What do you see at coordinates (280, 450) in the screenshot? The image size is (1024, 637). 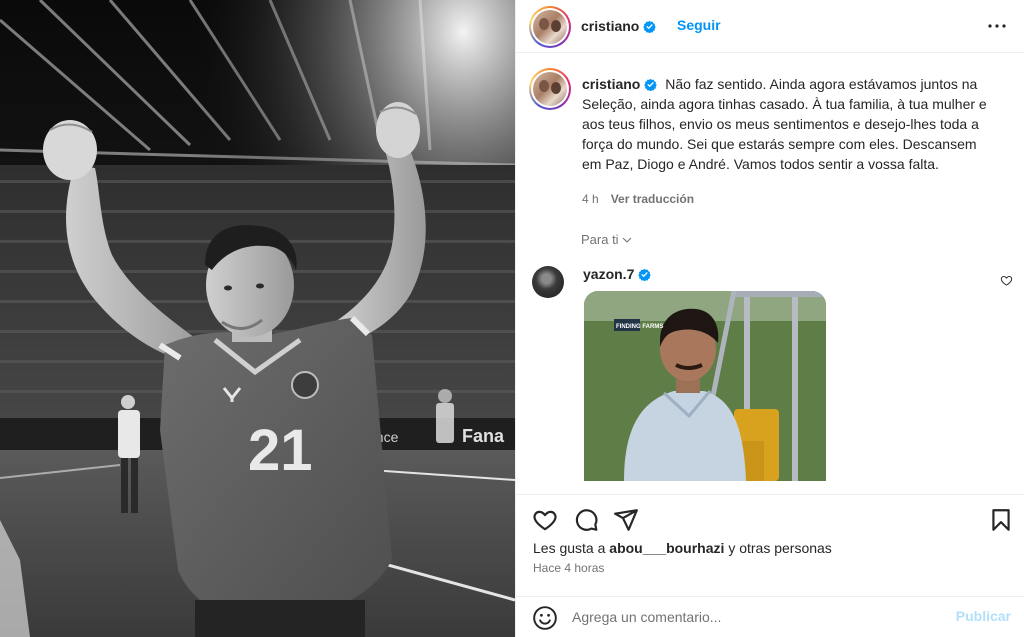 I see `jersey-number: 21` at bounding box center [280, 450].